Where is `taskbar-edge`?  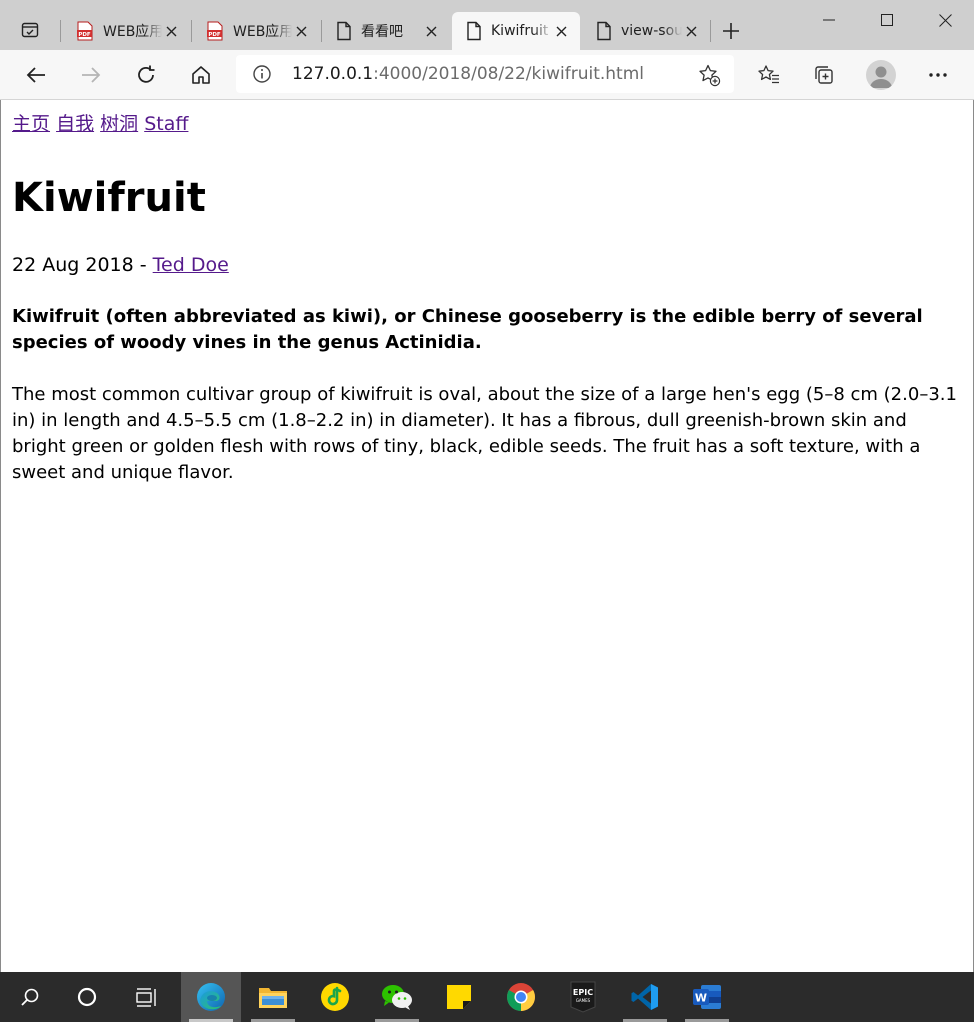
taskbar-edge is located at coordinates (211, 997).